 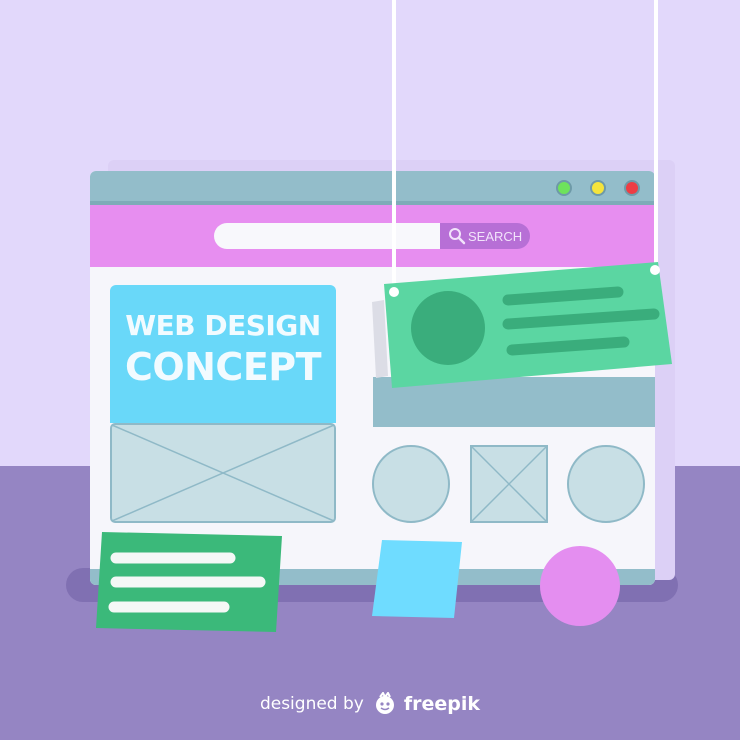 I want to click on avatar-placeholder, so click(x=448, y=328).